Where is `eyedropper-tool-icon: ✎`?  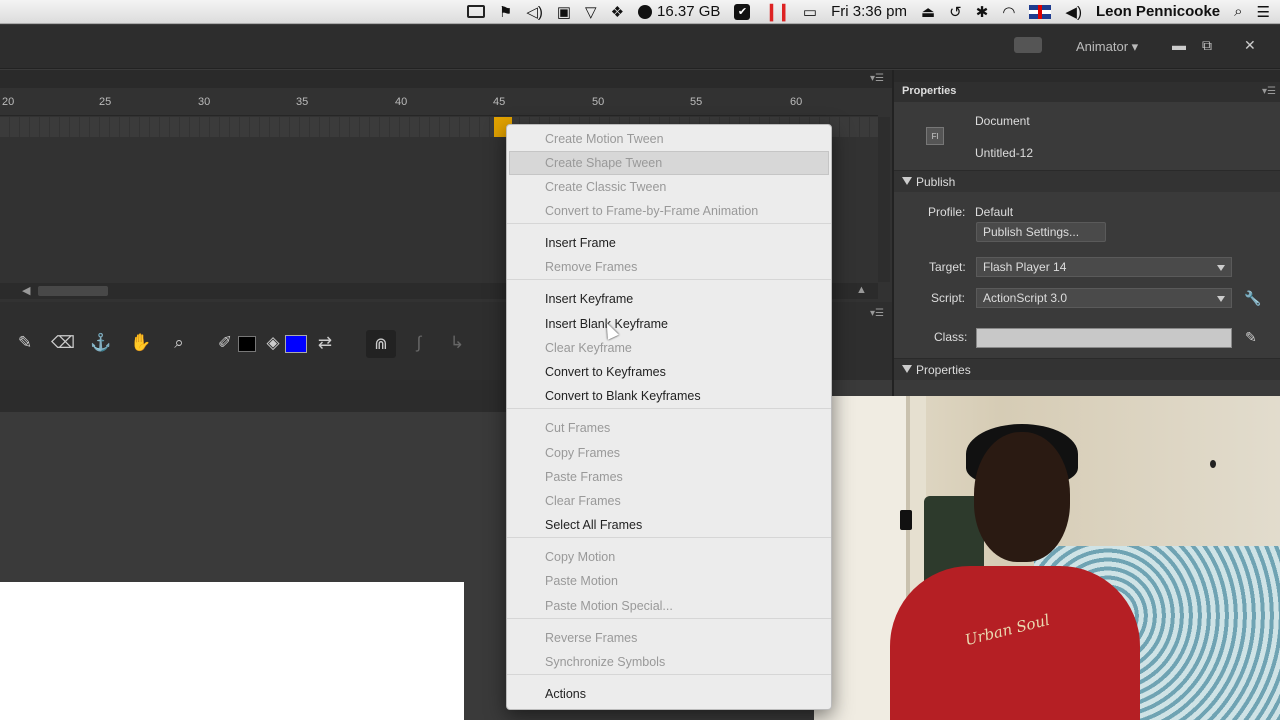
eyedropper-tool-icon: ✎ is located at coordinates (25, 343).